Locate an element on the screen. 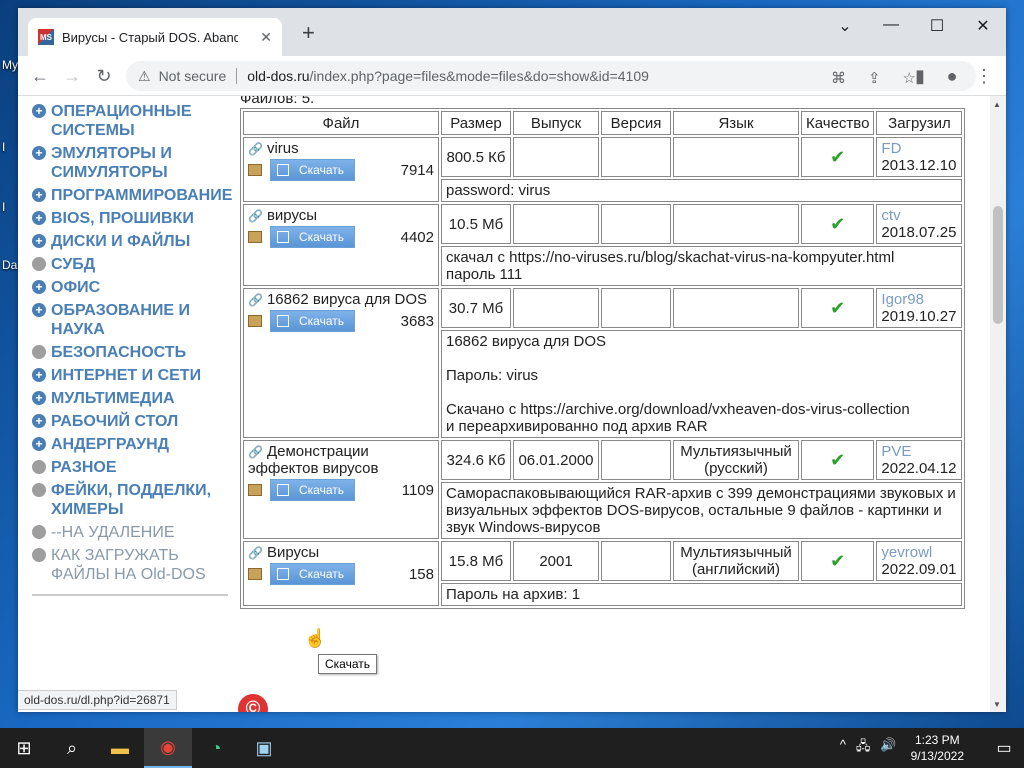  menu-item: --НА УДАЛЕНИЕ is located at coordinates (132, 532).